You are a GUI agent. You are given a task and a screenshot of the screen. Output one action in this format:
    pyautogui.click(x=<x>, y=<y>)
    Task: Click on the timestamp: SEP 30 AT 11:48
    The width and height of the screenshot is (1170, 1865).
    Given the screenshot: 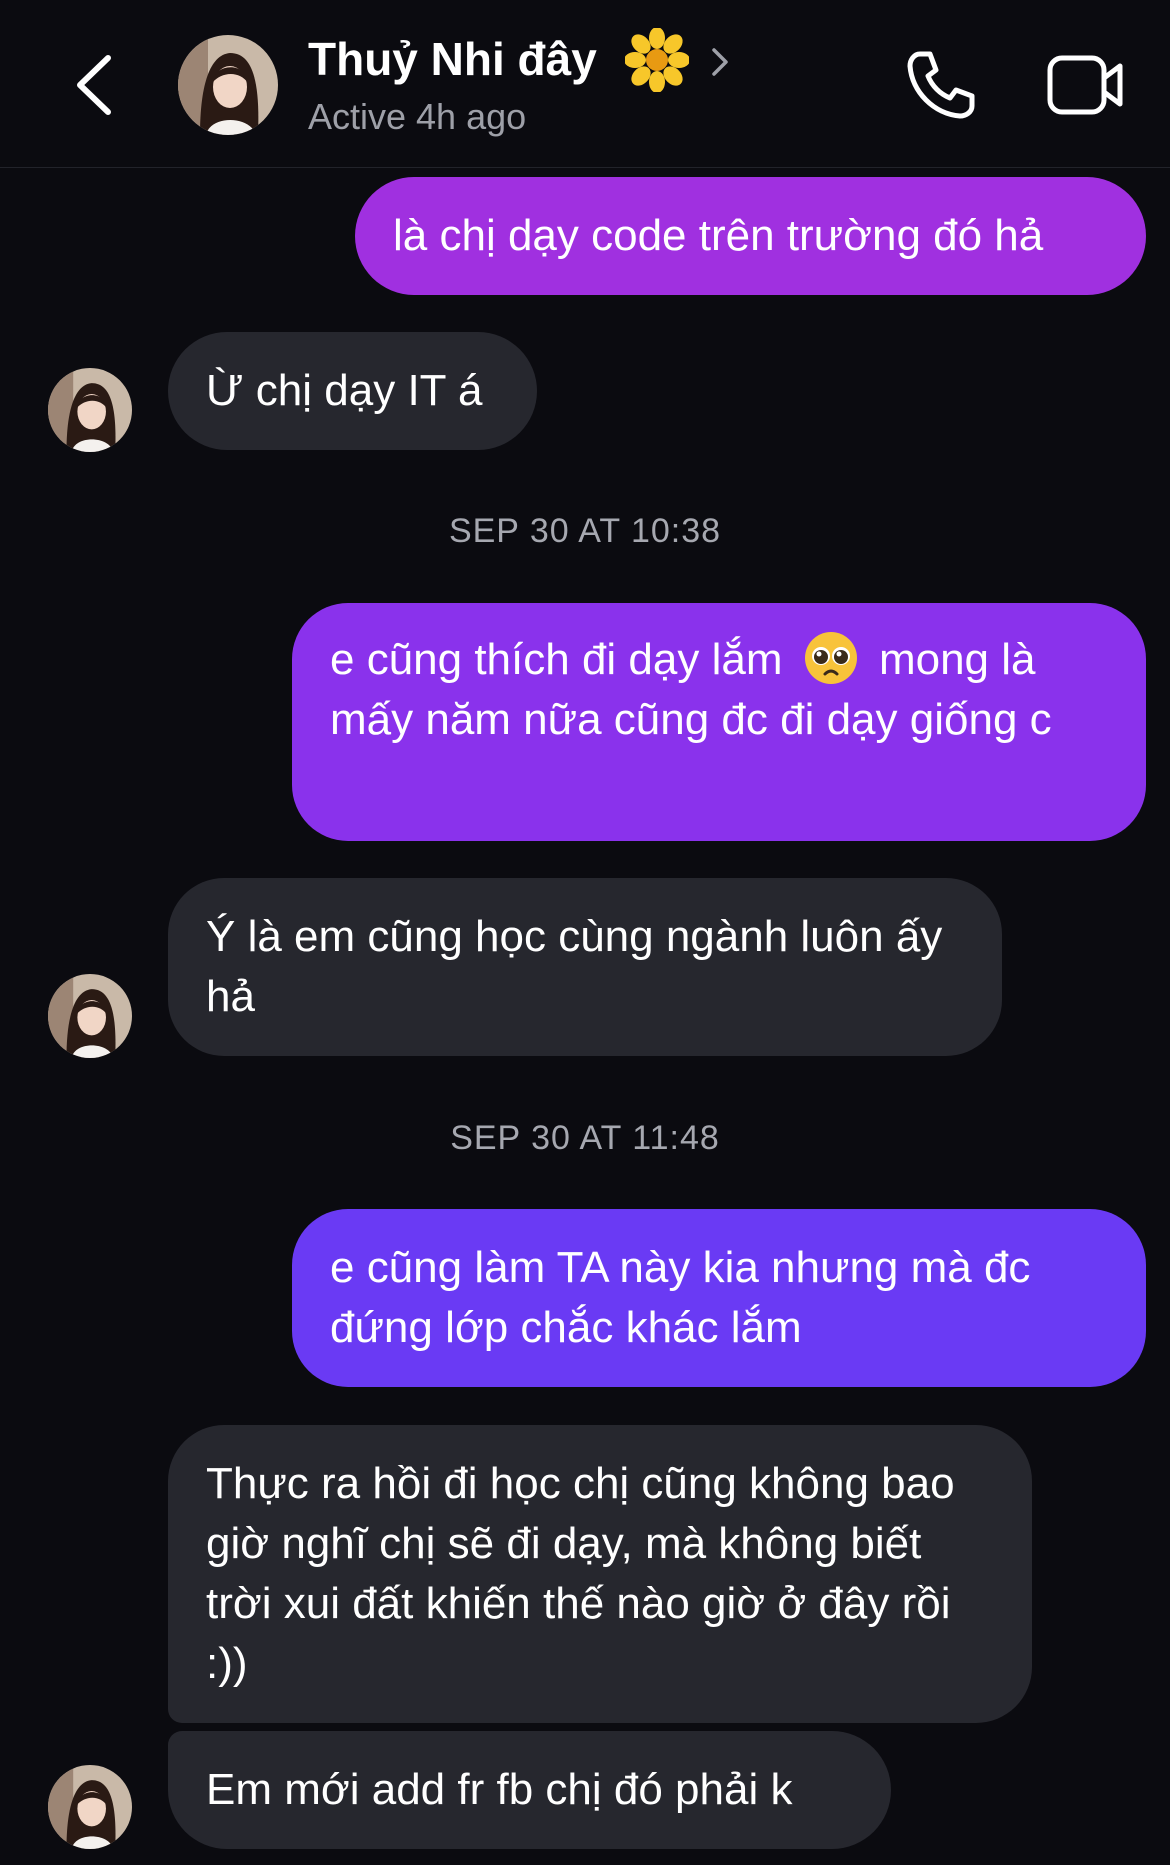 What is the action you would take?
    pyautogui.click(x=585, y=1138)
    